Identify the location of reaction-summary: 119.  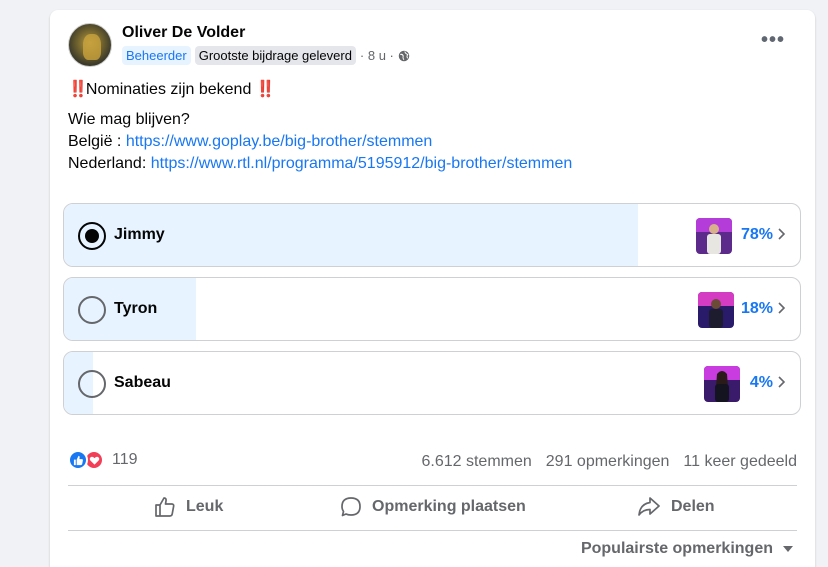
(103, 460).